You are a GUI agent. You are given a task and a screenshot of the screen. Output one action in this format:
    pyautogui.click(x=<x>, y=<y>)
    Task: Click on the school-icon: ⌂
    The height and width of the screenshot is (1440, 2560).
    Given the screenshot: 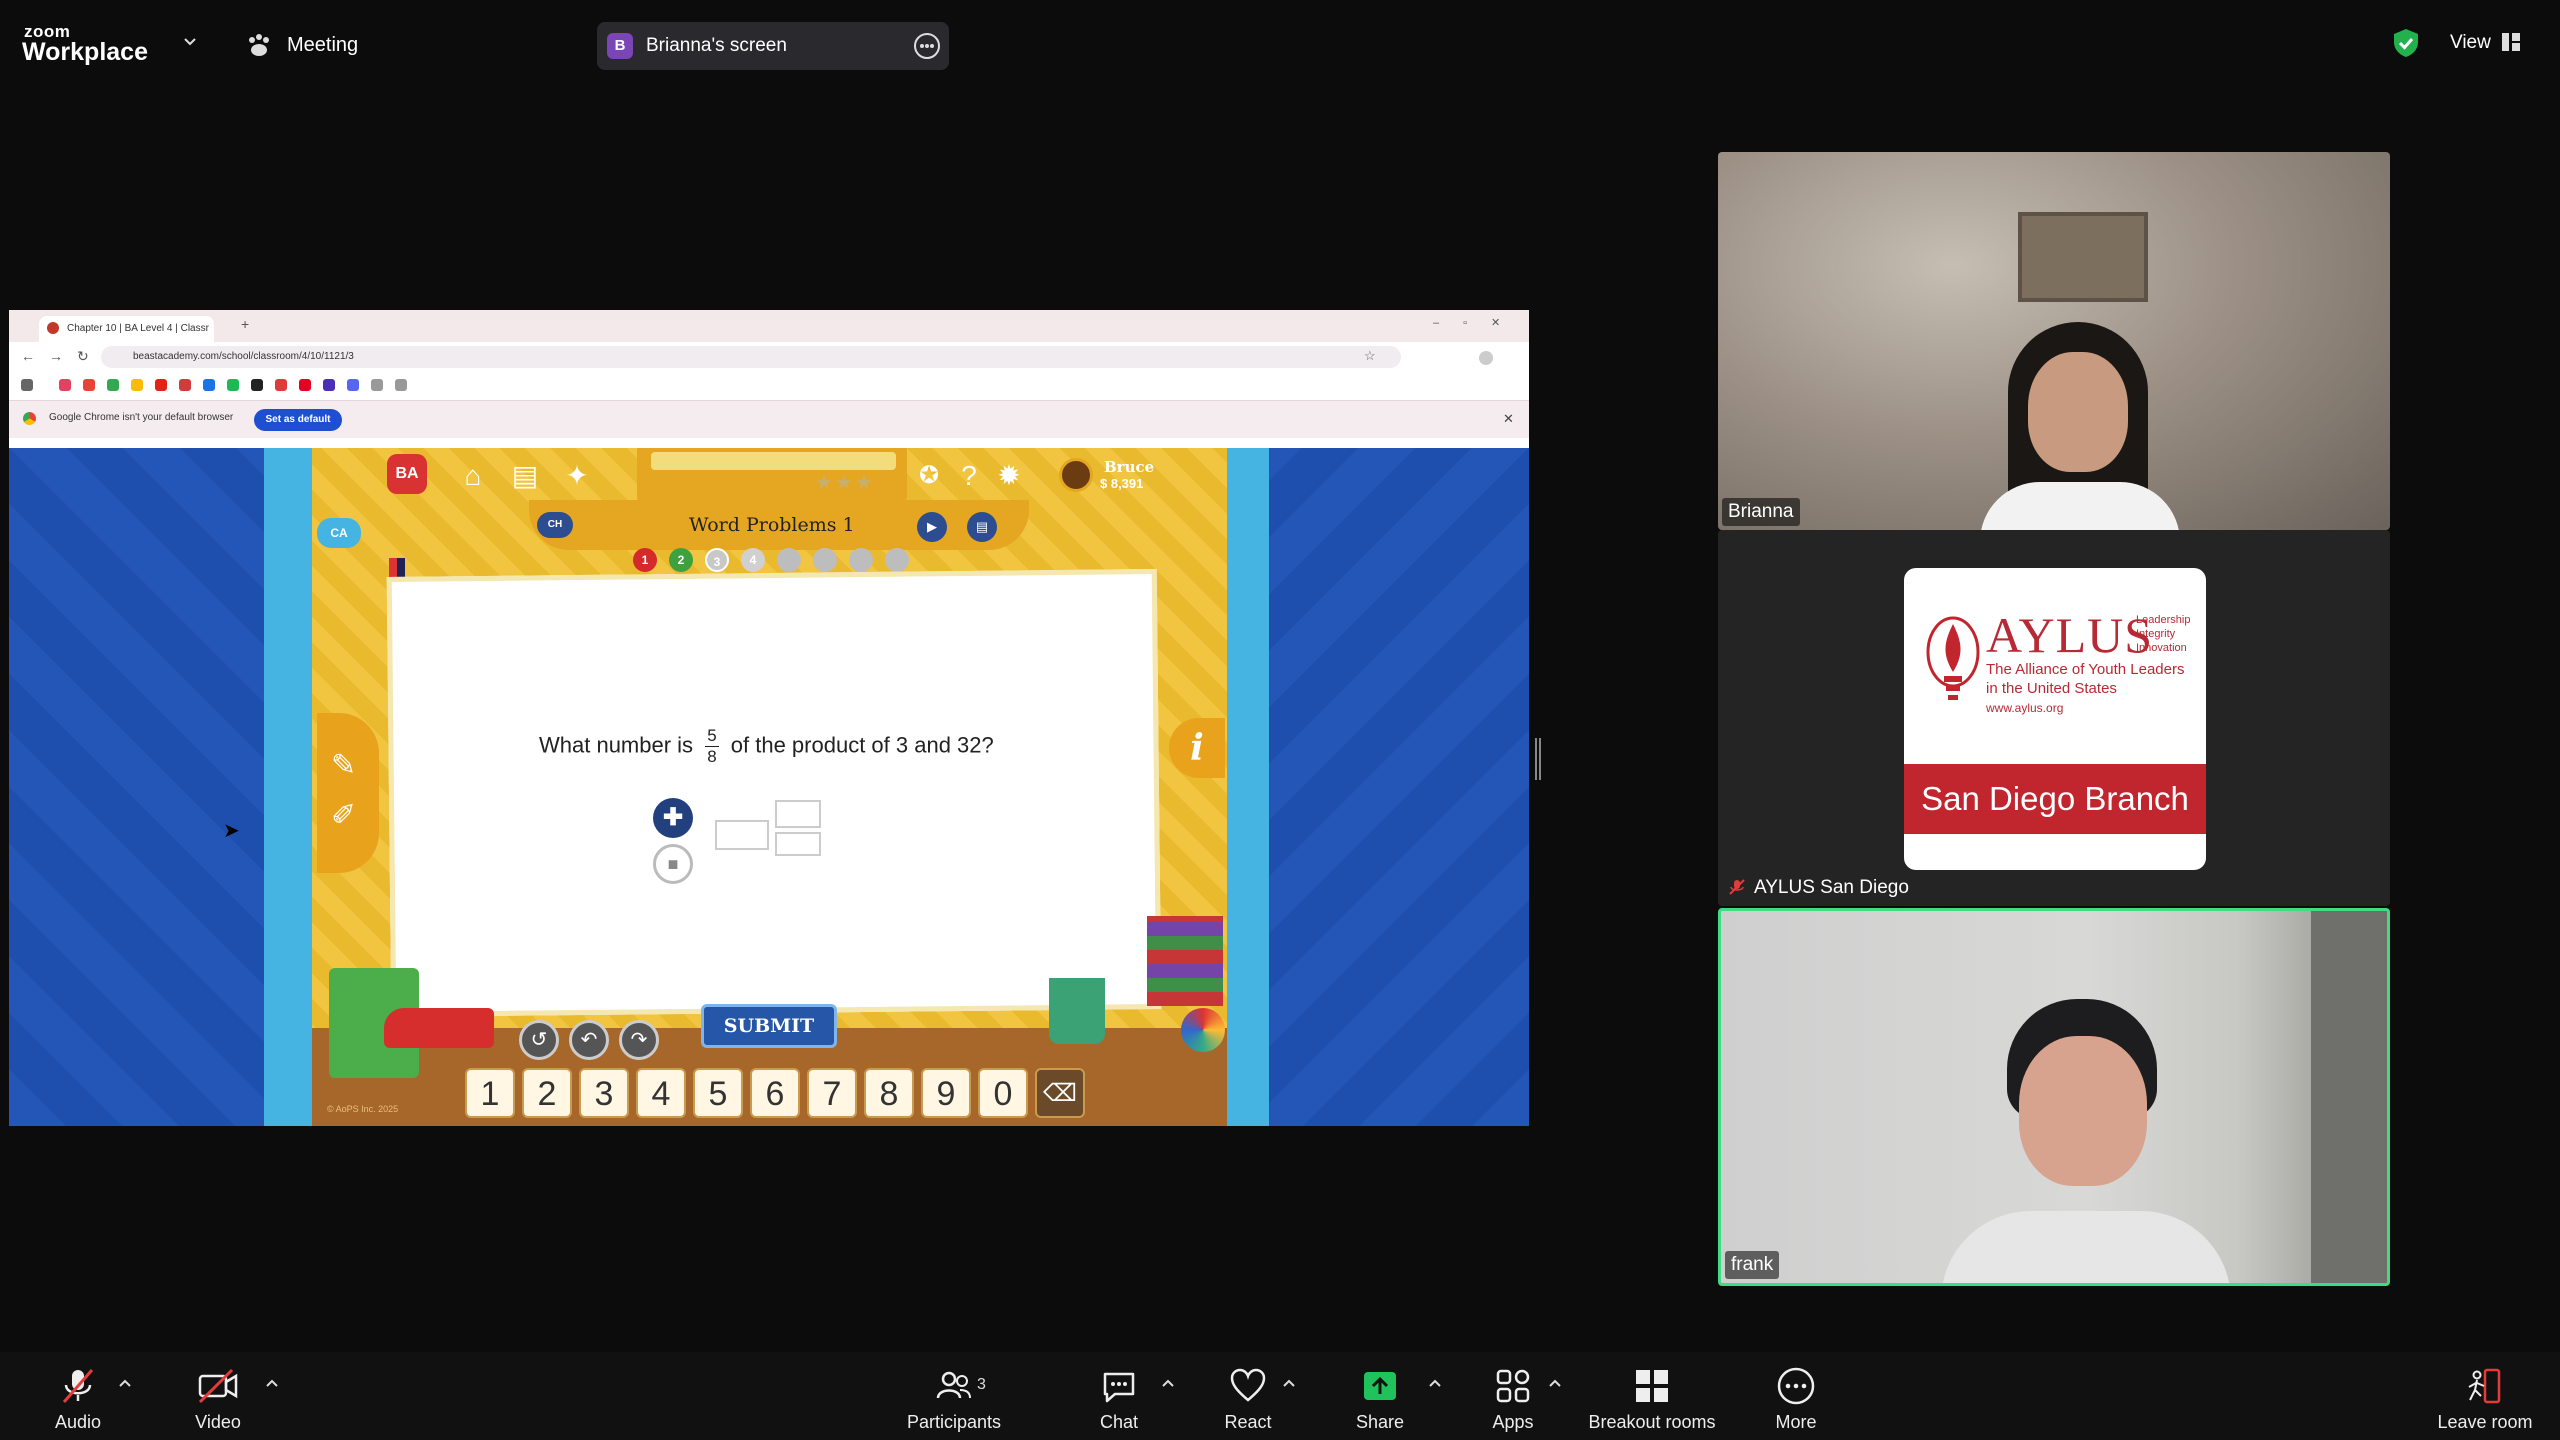 What is the action you would take?
    pyautogui.click(x=473, y=476)
    